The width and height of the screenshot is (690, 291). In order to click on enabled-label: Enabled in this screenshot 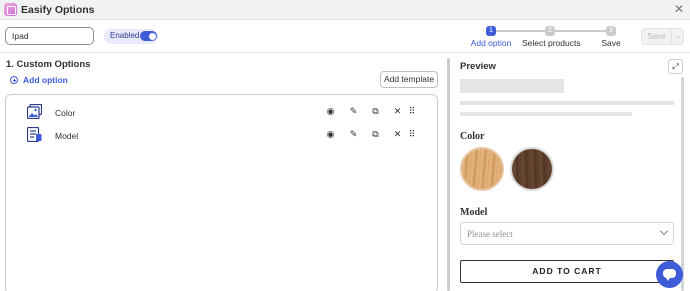, I will do `click(125, 35)`.